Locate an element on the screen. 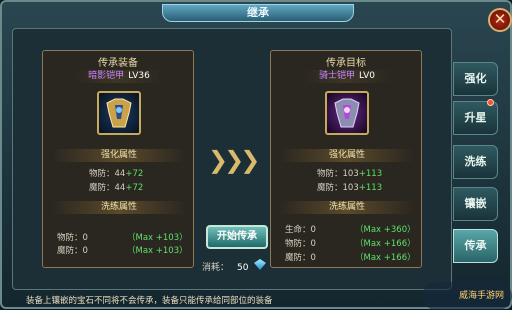 The width and height of the screenshot is (512, 310). source-refine-row: 物防：0 is located at coordinates (72, 238).